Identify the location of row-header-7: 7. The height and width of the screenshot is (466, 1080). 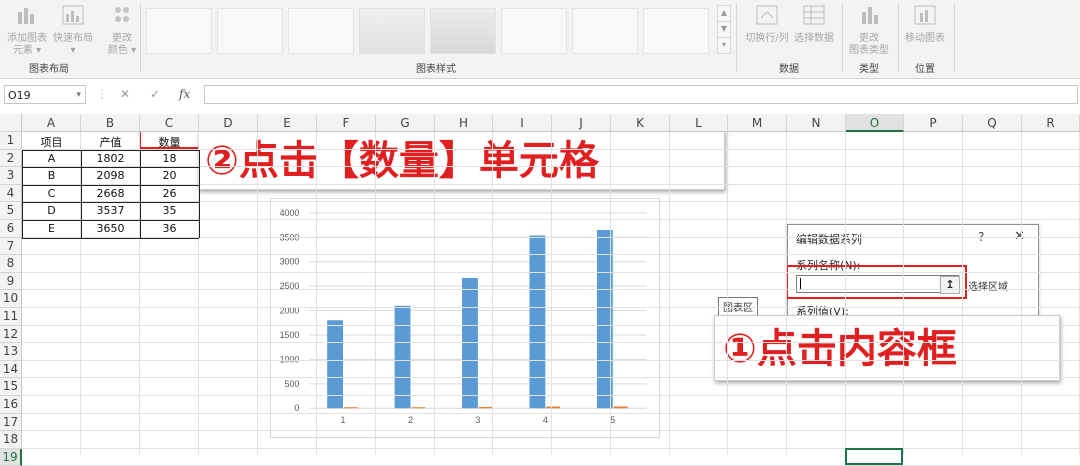
(11, 246).